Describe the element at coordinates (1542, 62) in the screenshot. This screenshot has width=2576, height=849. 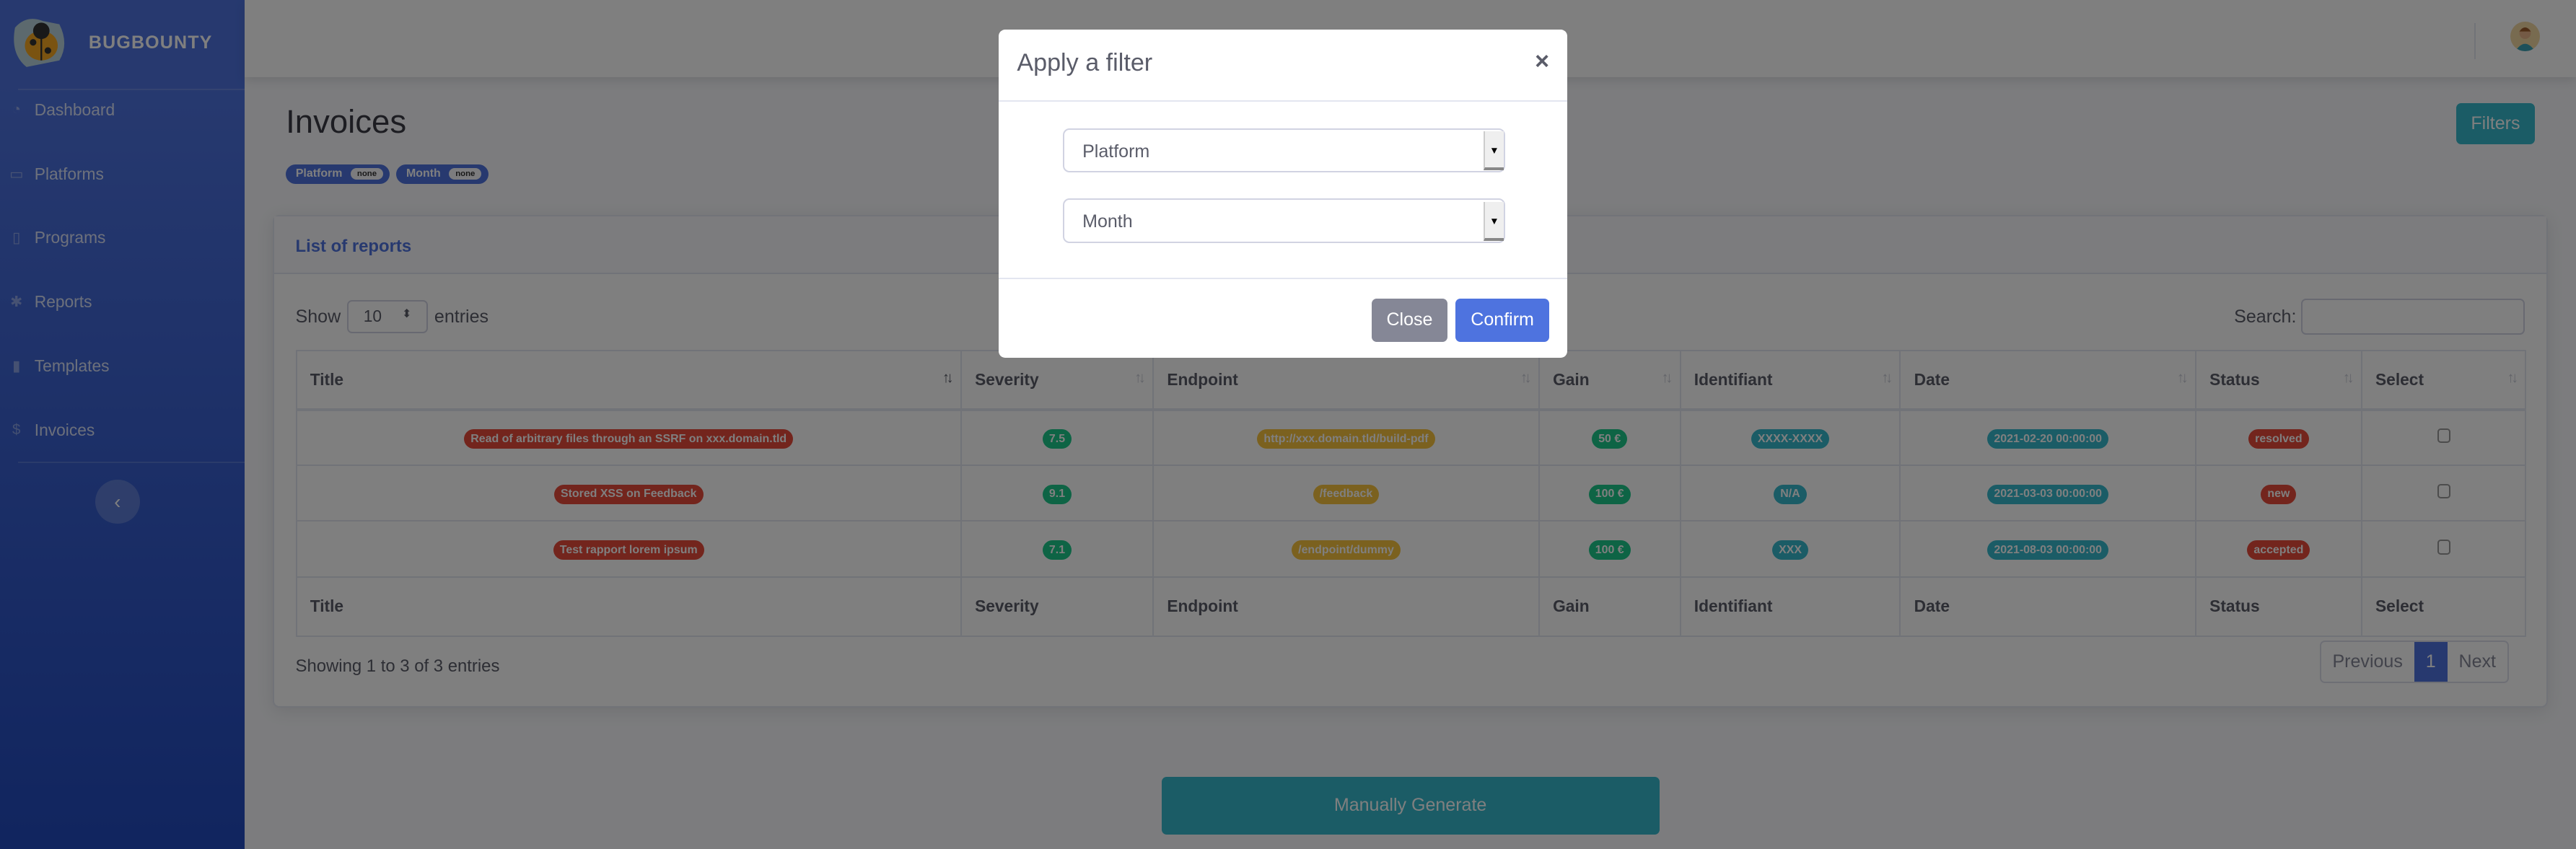
I see `close-icon: ×` at that location.